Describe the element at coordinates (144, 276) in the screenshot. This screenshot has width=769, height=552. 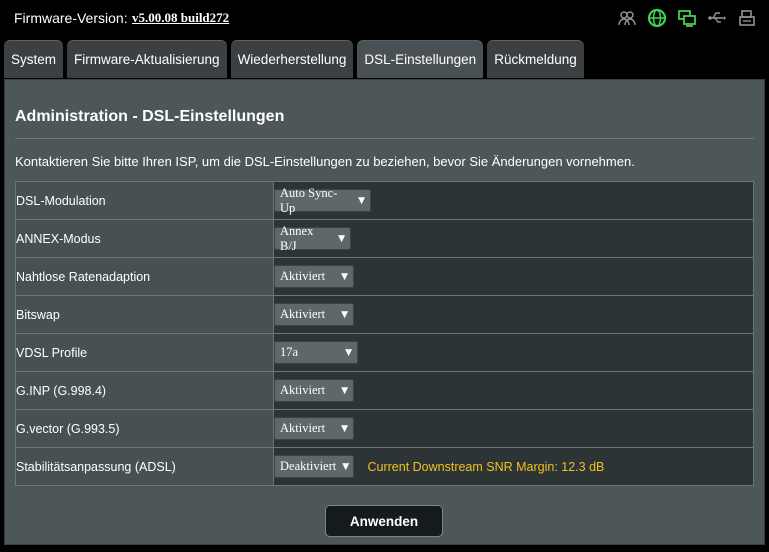
I see `setting-label: Nahtlose Ratenadaption` at that location.